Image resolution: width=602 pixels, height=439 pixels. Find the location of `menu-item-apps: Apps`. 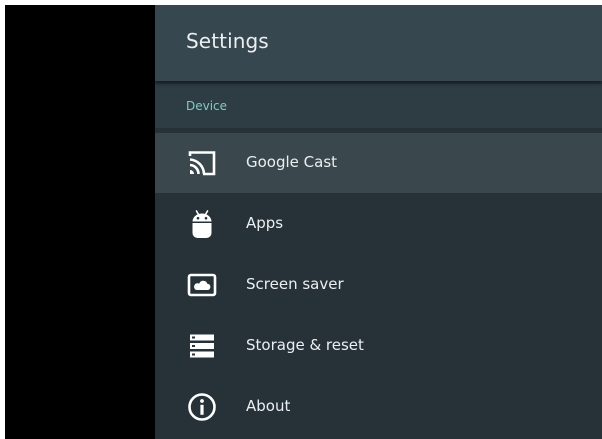

menu-item-apps: Apps is located at coordinates (378, 224).